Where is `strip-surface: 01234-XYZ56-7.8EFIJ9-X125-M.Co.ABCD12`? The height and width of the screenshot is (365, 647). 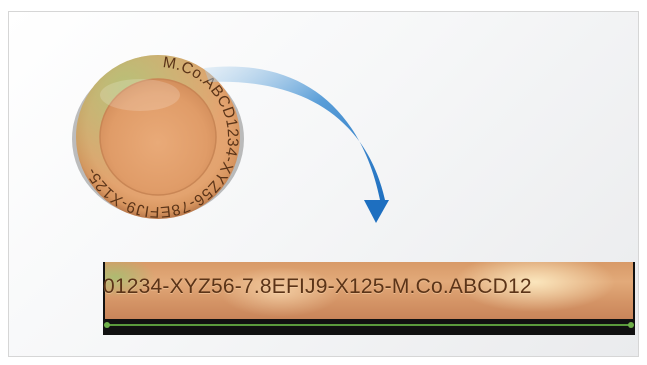 strip-surface: 01234-XYZ56-7.8EFIJ9-X125-M.Co.ABCD12 is located at coordinates (368, 290).